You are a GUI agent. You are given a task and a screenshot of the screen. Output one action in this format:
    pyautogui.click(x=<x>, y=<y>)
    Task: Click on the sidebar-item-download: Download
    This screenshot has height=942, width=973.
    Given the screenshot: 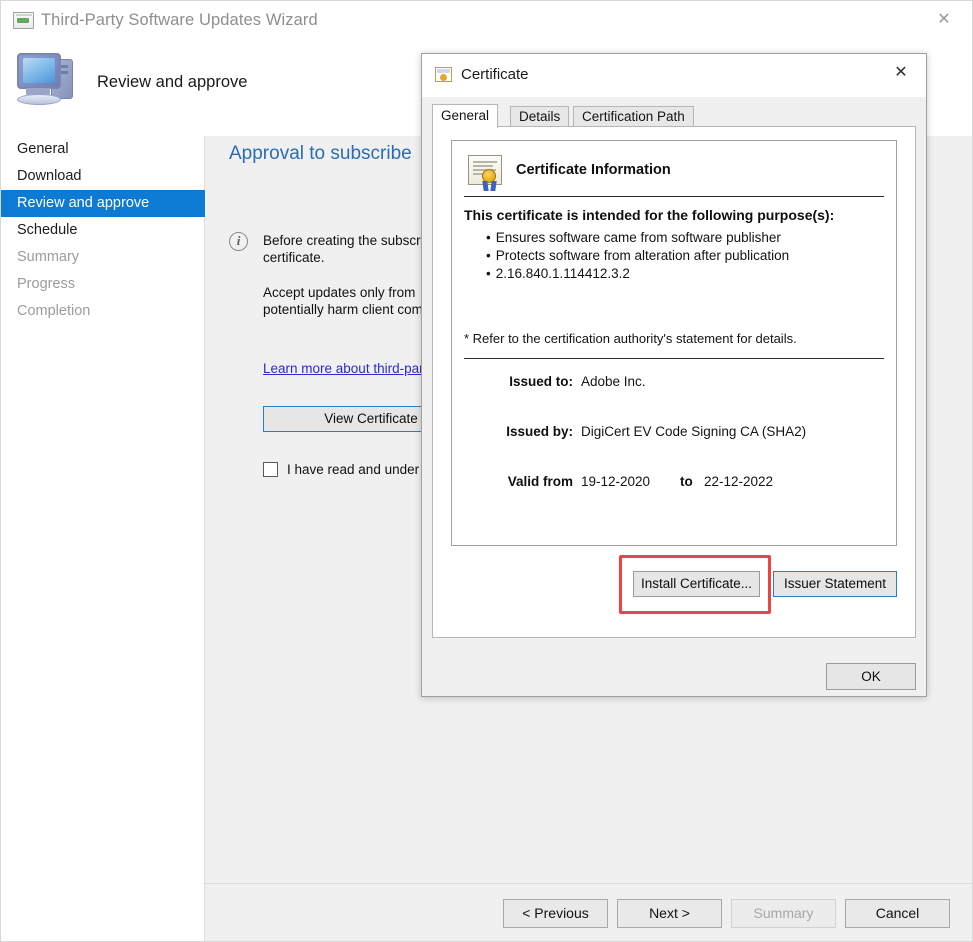 What is the action you would take?
    pyautogui.click(x=102, y=176)
    